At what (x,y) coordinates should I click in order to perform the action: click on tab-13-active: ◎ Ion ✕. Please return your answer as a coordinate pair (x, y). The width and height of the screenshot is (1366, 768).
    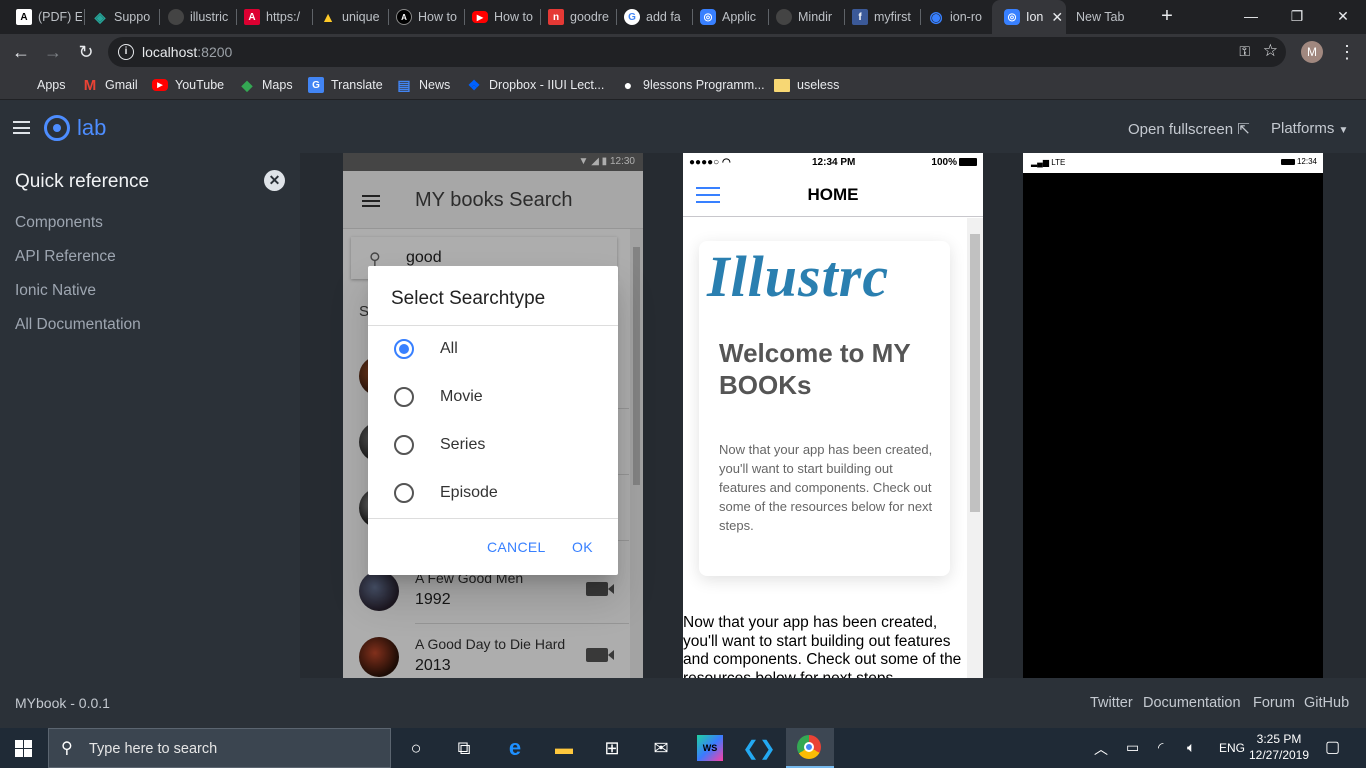
    Looking at the image, I should click on (1029, 17).